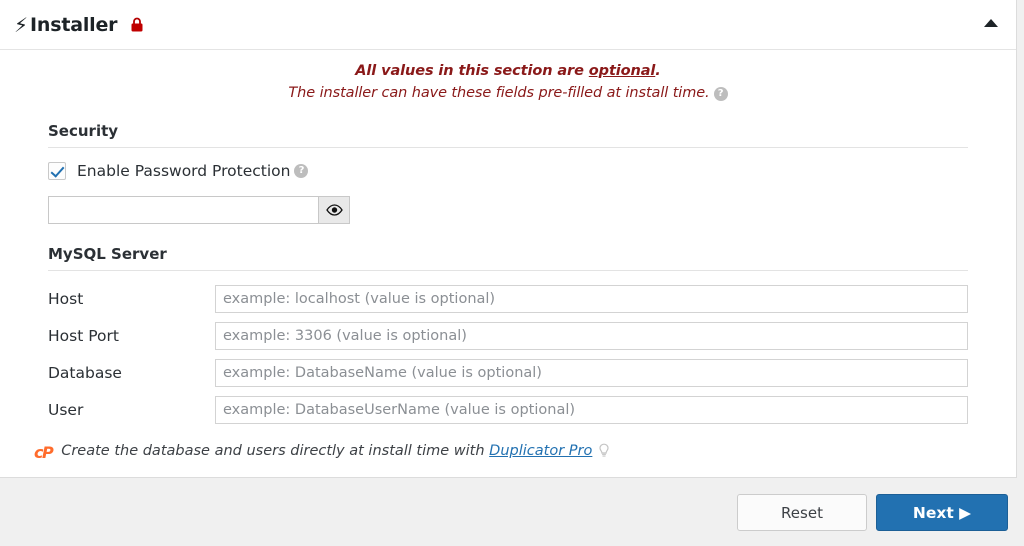 Image resolution: width=1024 pixels, height=546 pixels. What do you see at coordinates (591, 336) in the screenshot?
I see `host-port-input` at bounding box center [591, 336].